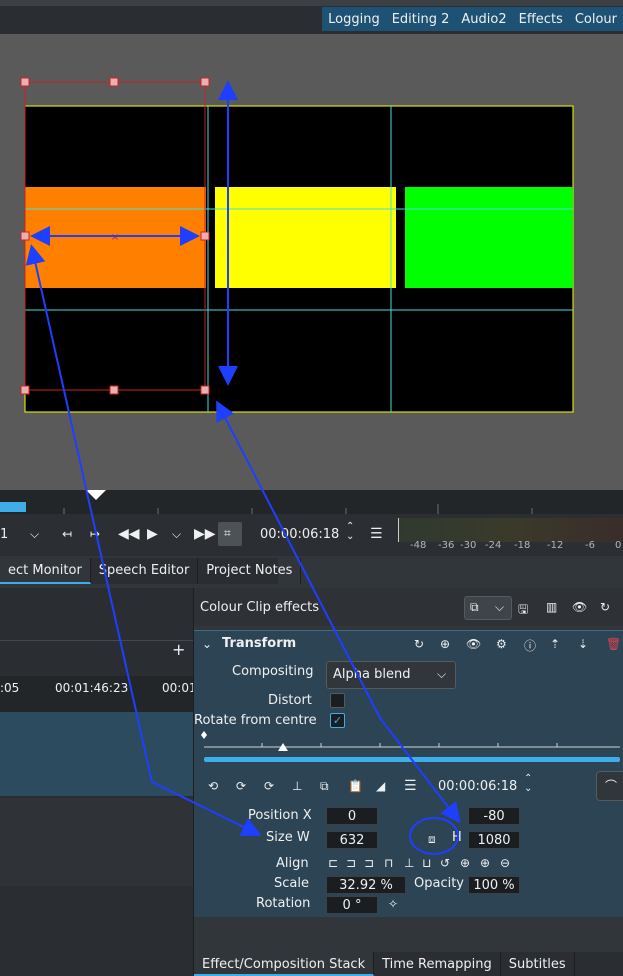 The width and height of the screenshot is (623, 976). What do you see at coordinates (204, 735) in the screenshot?
I see `keyframe-marker-icon` at bounding box center [204, 735].